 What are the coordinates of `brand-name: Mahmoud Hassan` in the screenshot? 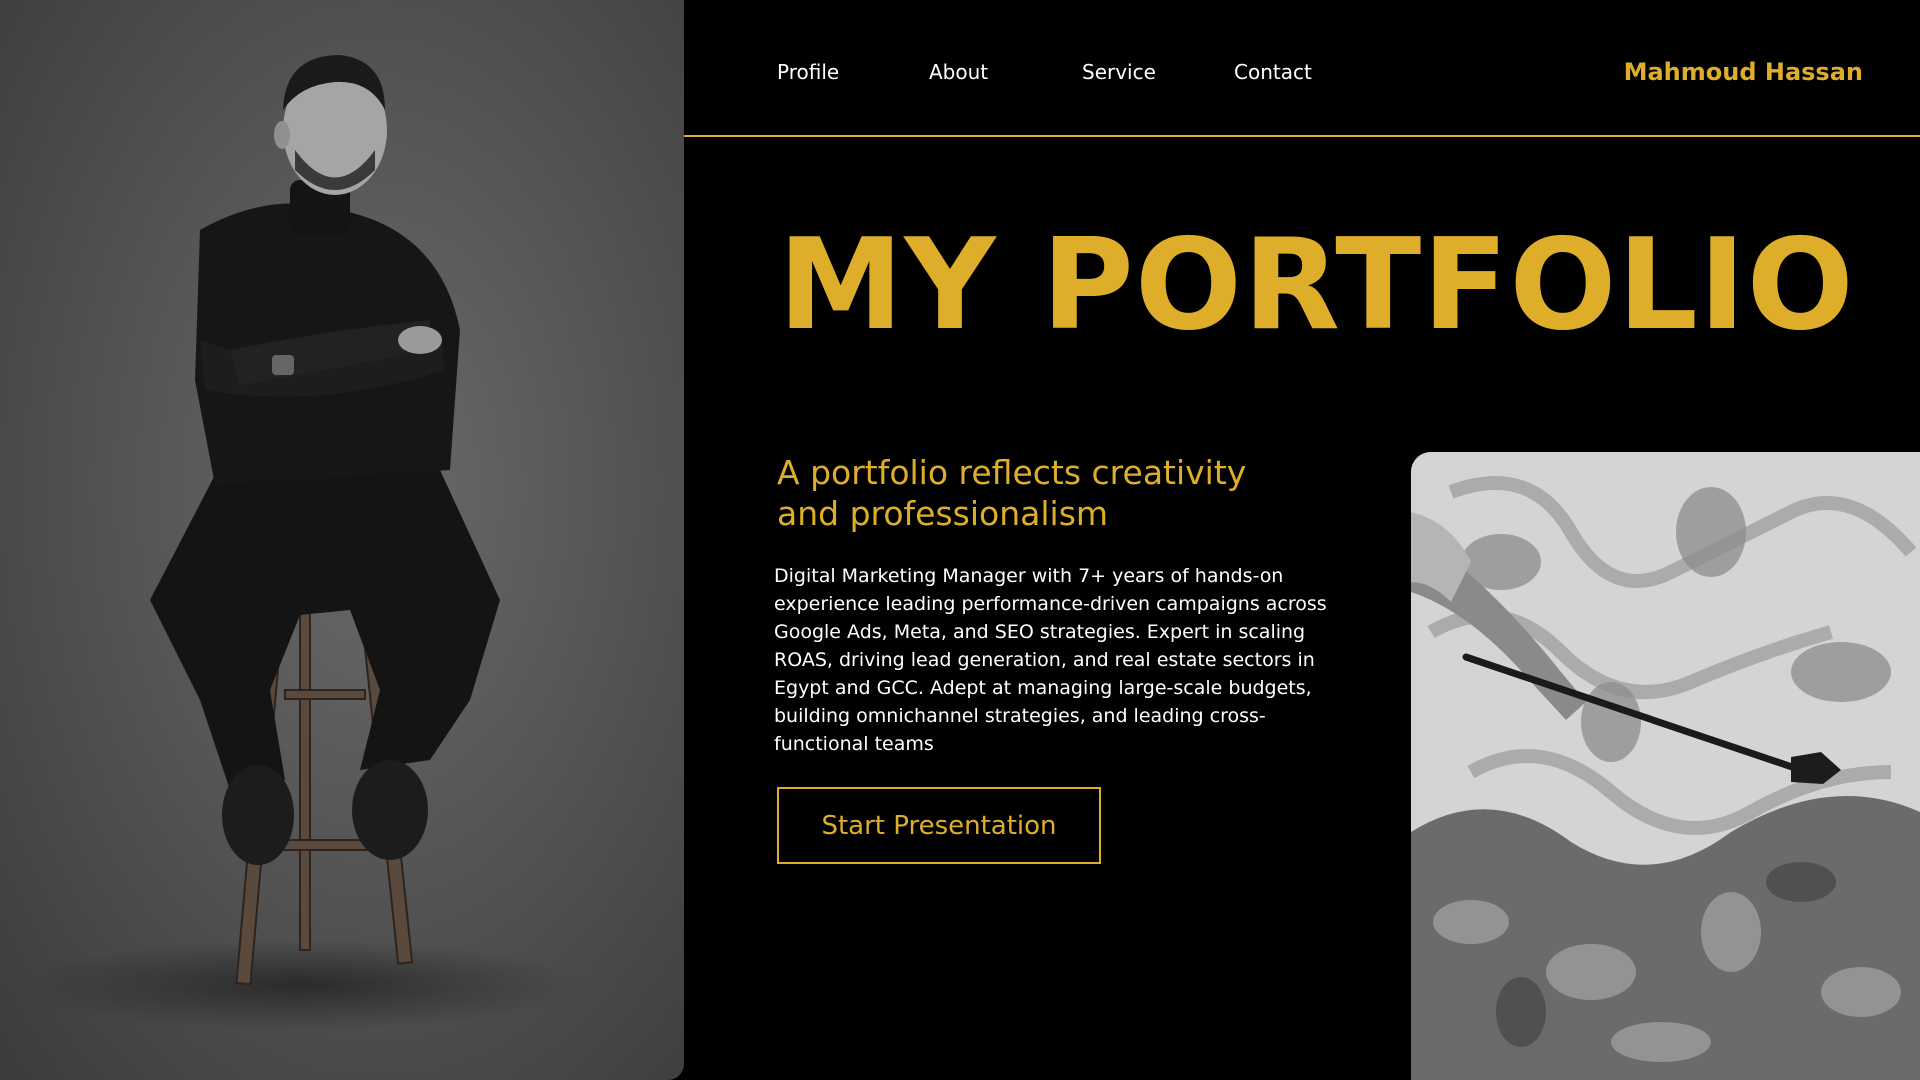 It's located at (1743, 72).